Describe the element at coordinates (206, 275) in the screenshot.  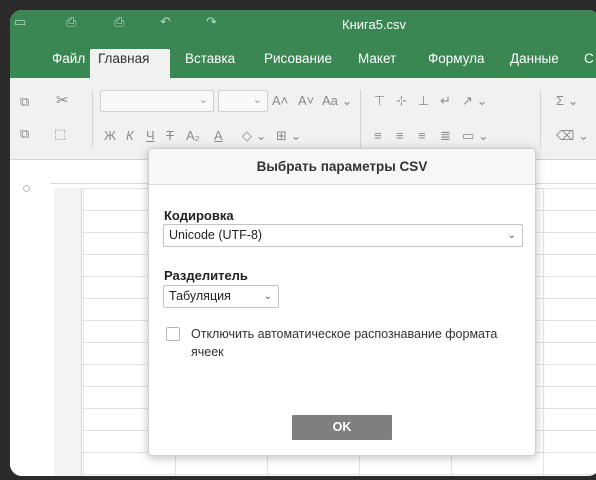
I see `delimiter-label: Разделитель` at that location.